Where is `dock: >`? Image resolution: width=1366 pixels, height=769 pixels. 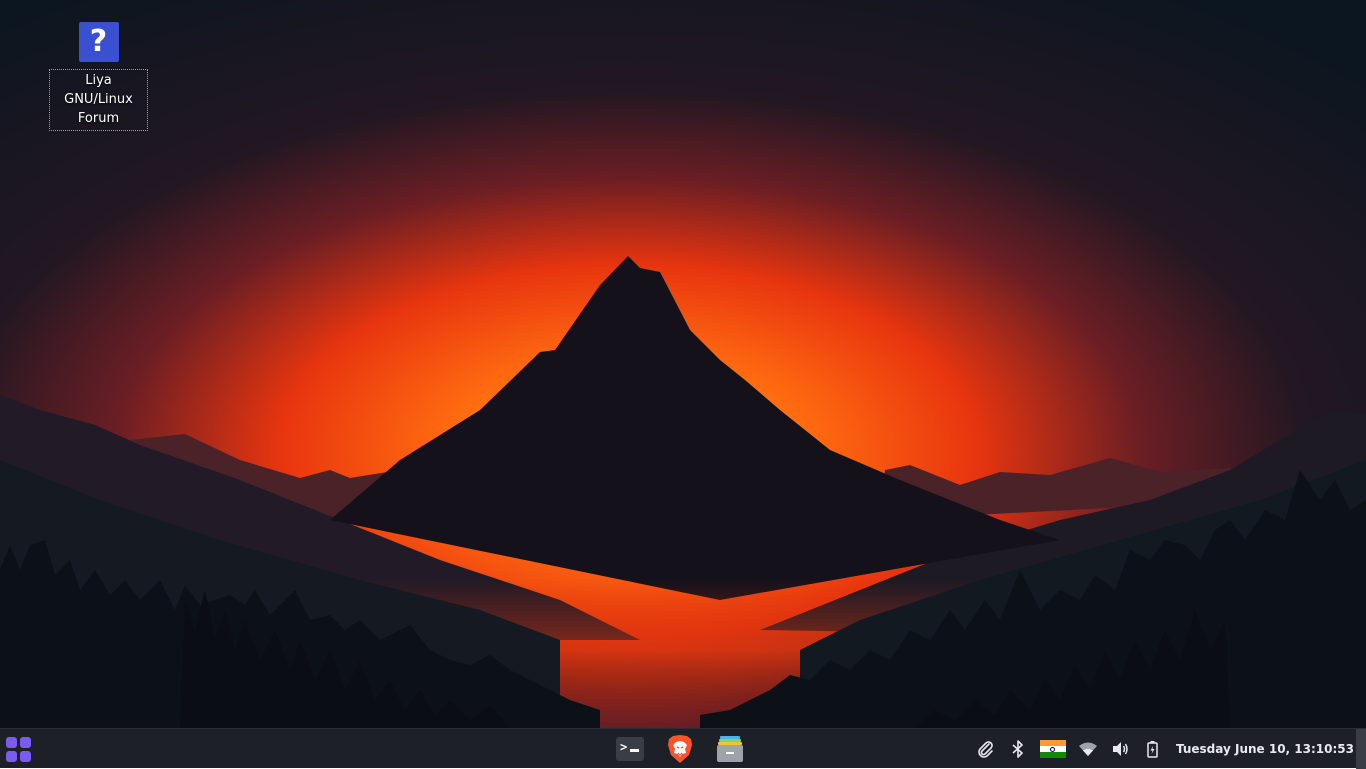 dock: > is located at coordinates (680, 749).